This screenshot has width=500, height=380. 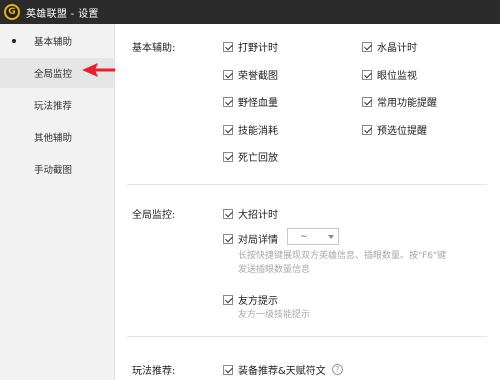 I want to click on checkbox-label: 眼位监视, so click(x=397, y=76).